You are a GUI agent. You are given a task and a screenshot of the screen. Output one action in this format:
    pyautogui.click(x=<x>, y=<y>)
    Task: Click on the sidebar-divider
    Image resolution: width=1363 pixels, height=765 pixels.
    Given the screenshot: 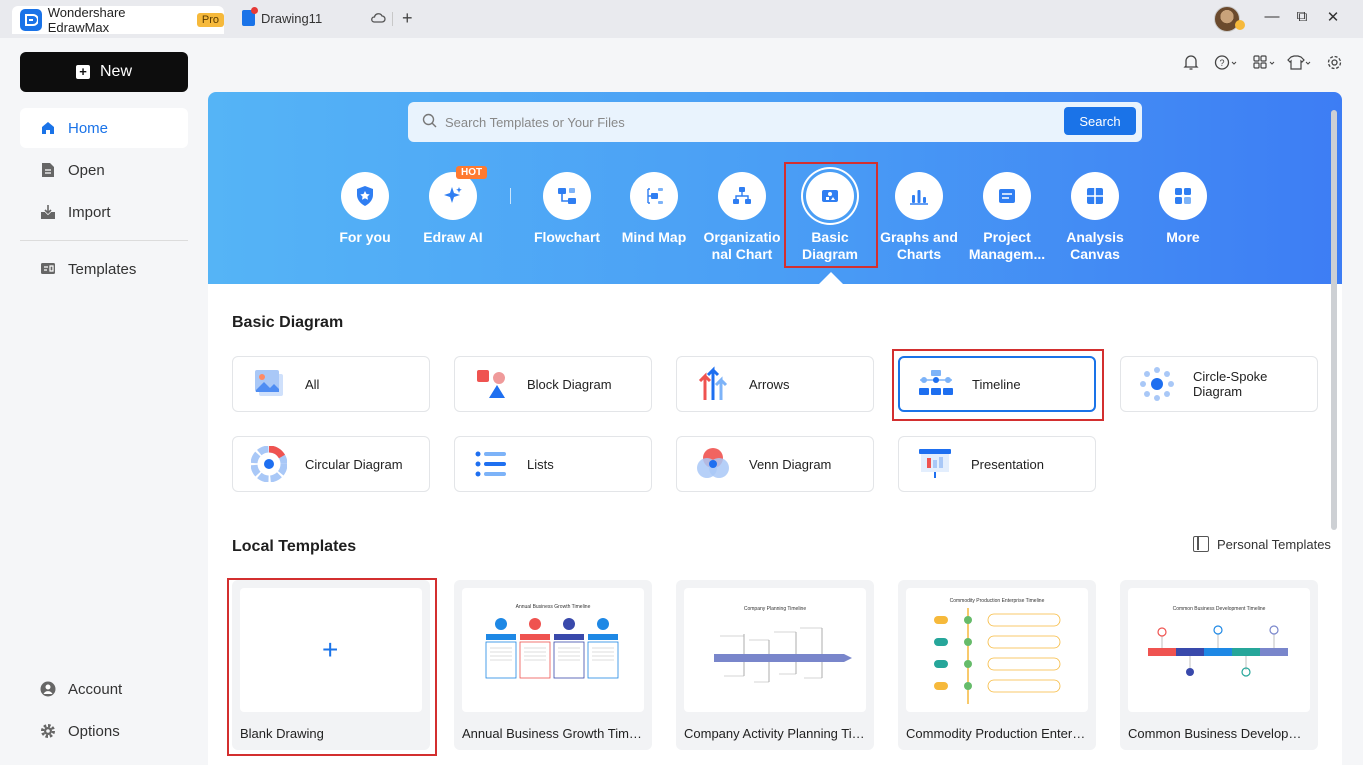 What is the action you would take?
    pyautogui.click(x=104, y=240)
    